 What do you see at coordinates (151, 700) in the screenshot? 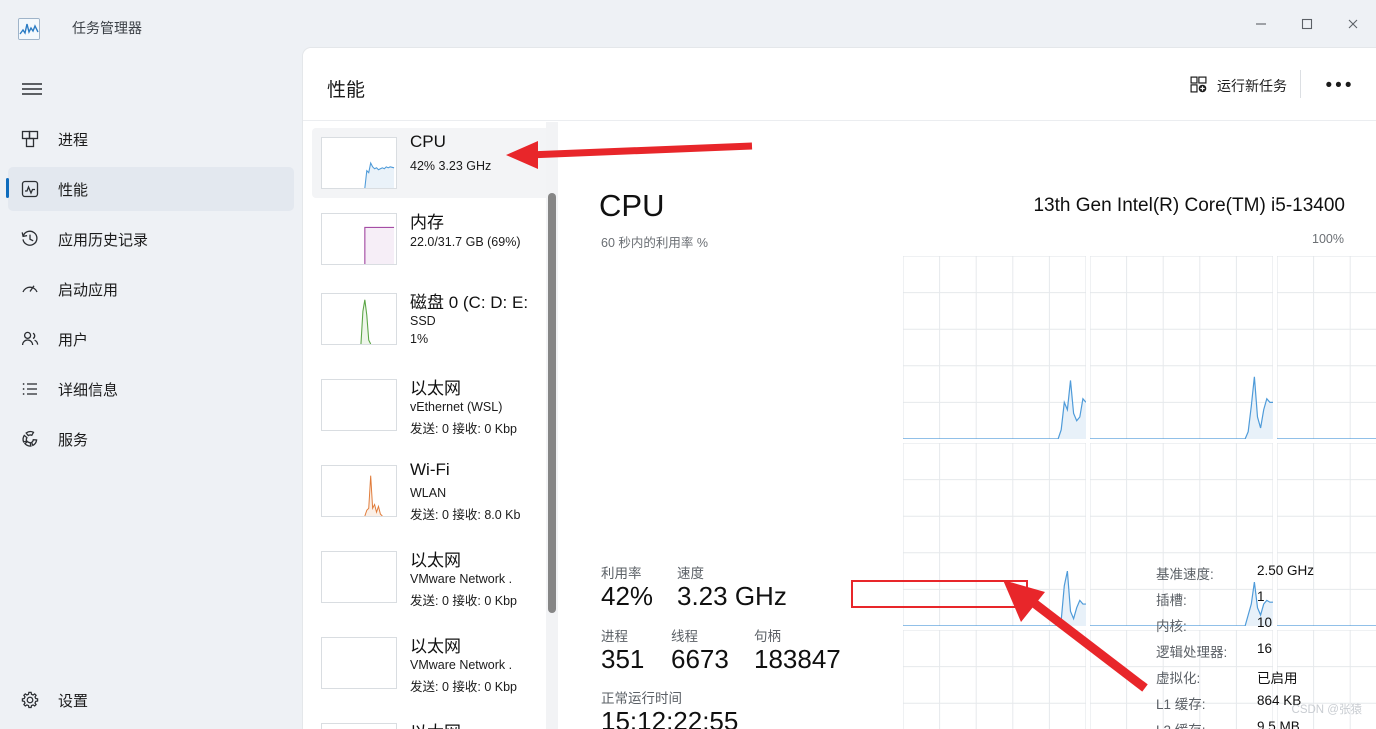
I see `sidebar-item-settings: 设置` at bounding box center [151, 700].